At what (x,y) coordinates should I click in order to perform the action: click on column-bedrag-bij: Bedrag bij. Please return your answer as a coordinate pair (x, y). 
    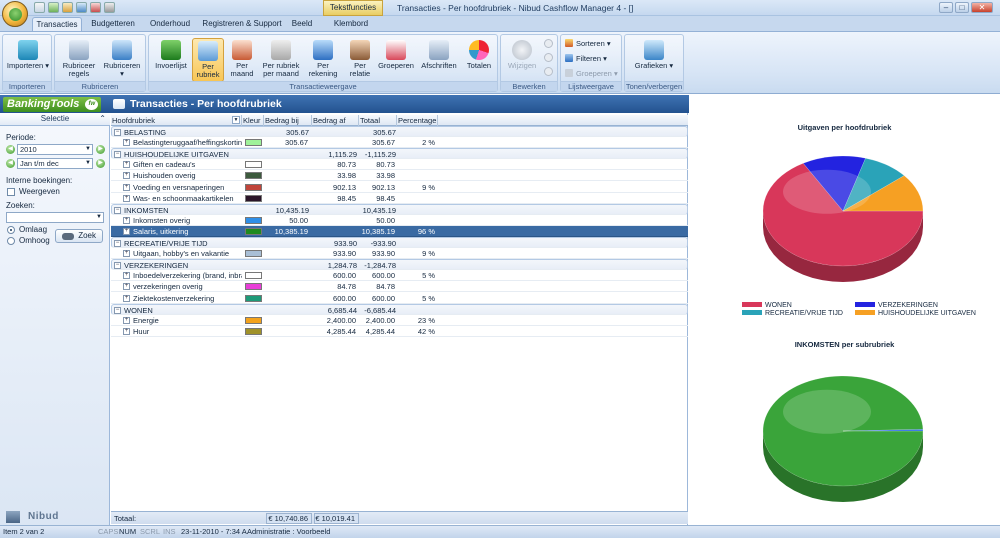
    Looking at the image, I should click on (288, 120).